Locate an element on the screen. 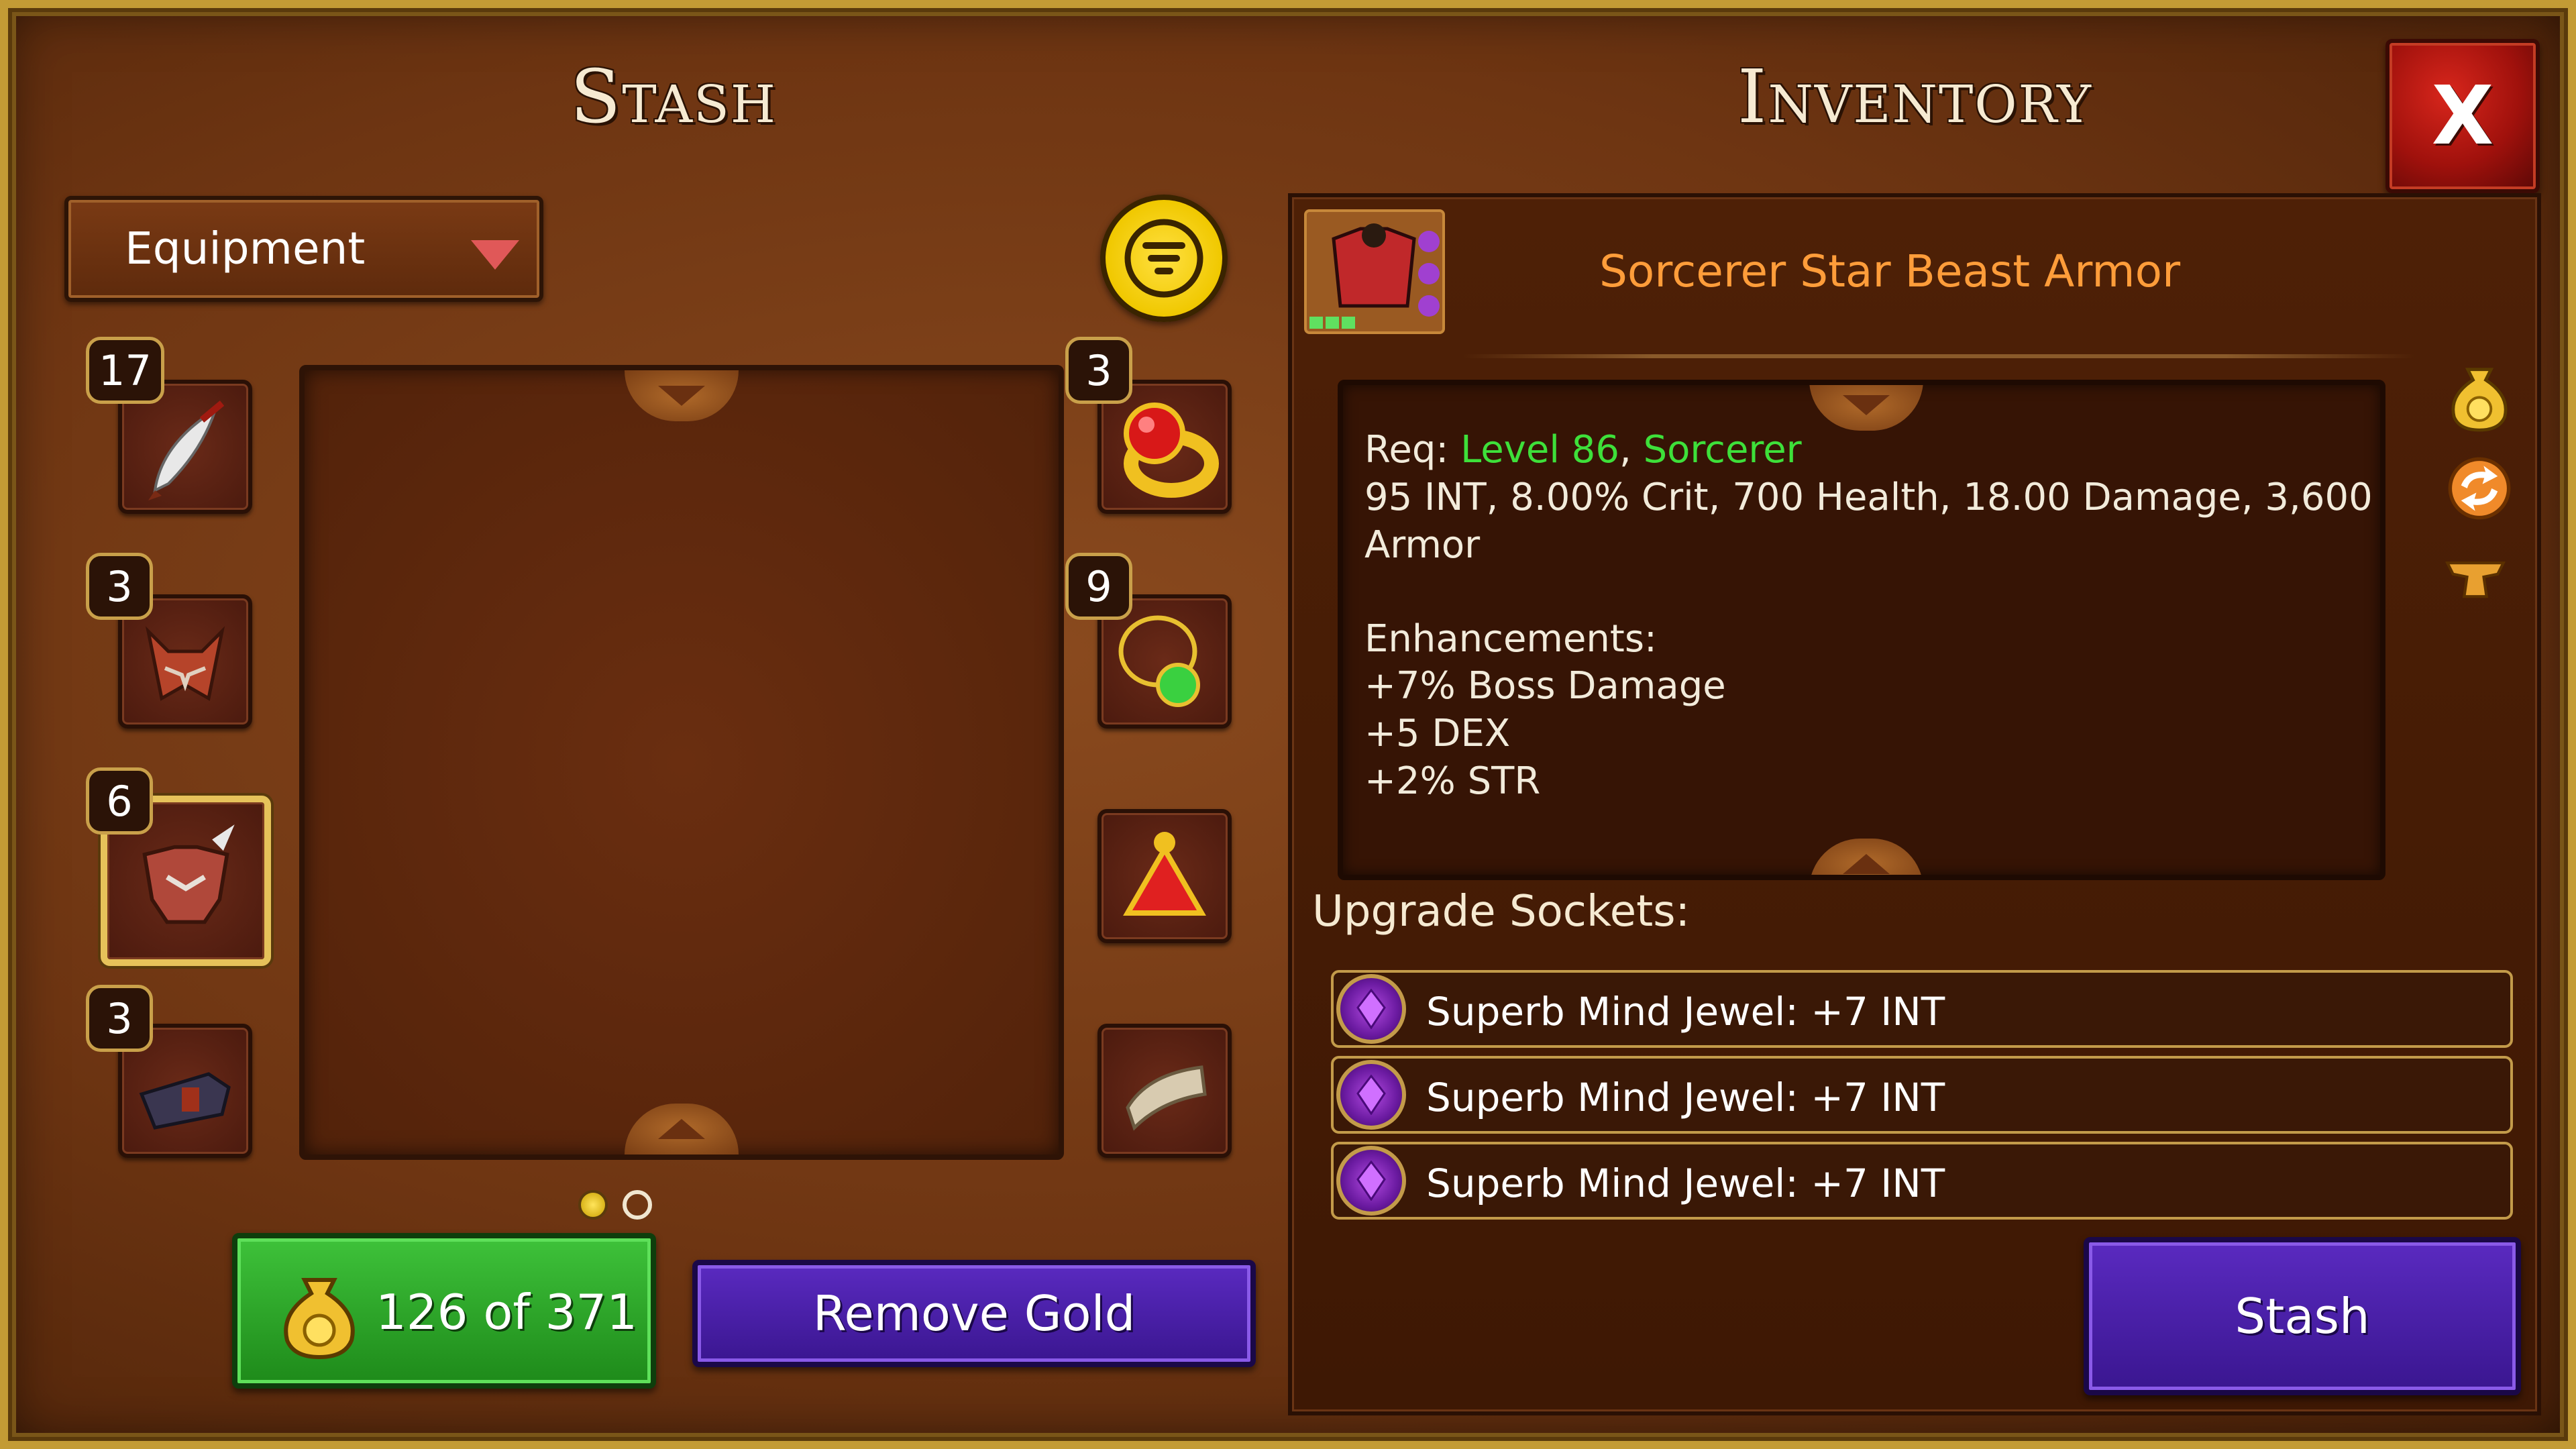 The width and height of the screenshot is (2576, 1449). stash-item-button: Stash is located at coordinates (2302, 1316).